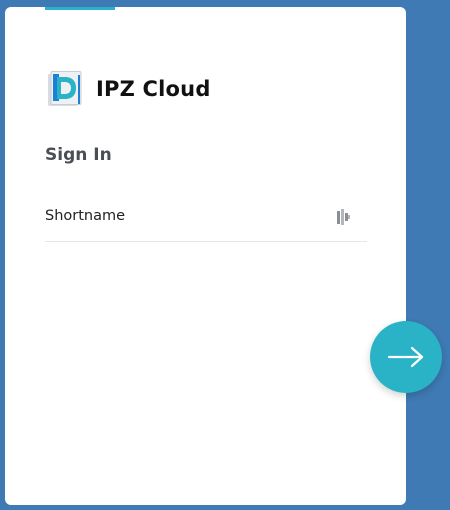 The height and width of the screenshot is (510, 450). I want to click on arrow-right-icon, so click(405, 357).